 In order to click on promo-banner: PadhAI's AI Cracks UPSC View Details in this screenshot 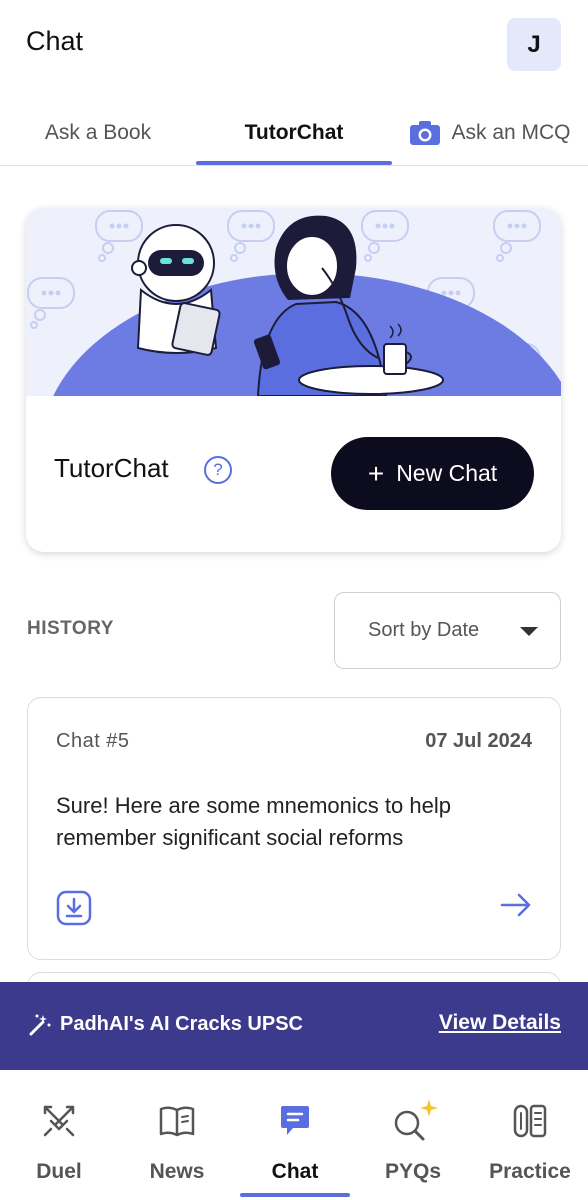, I will do `click(294, 1026)`.